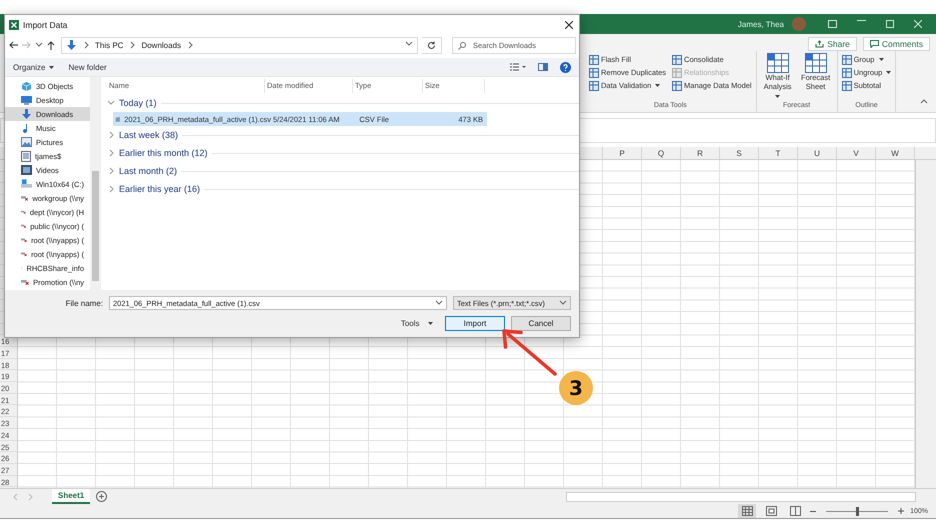 The width and height of the screenshot is (936, 526). I want to click on file-group-header: Last week (38), so click(343, 135).